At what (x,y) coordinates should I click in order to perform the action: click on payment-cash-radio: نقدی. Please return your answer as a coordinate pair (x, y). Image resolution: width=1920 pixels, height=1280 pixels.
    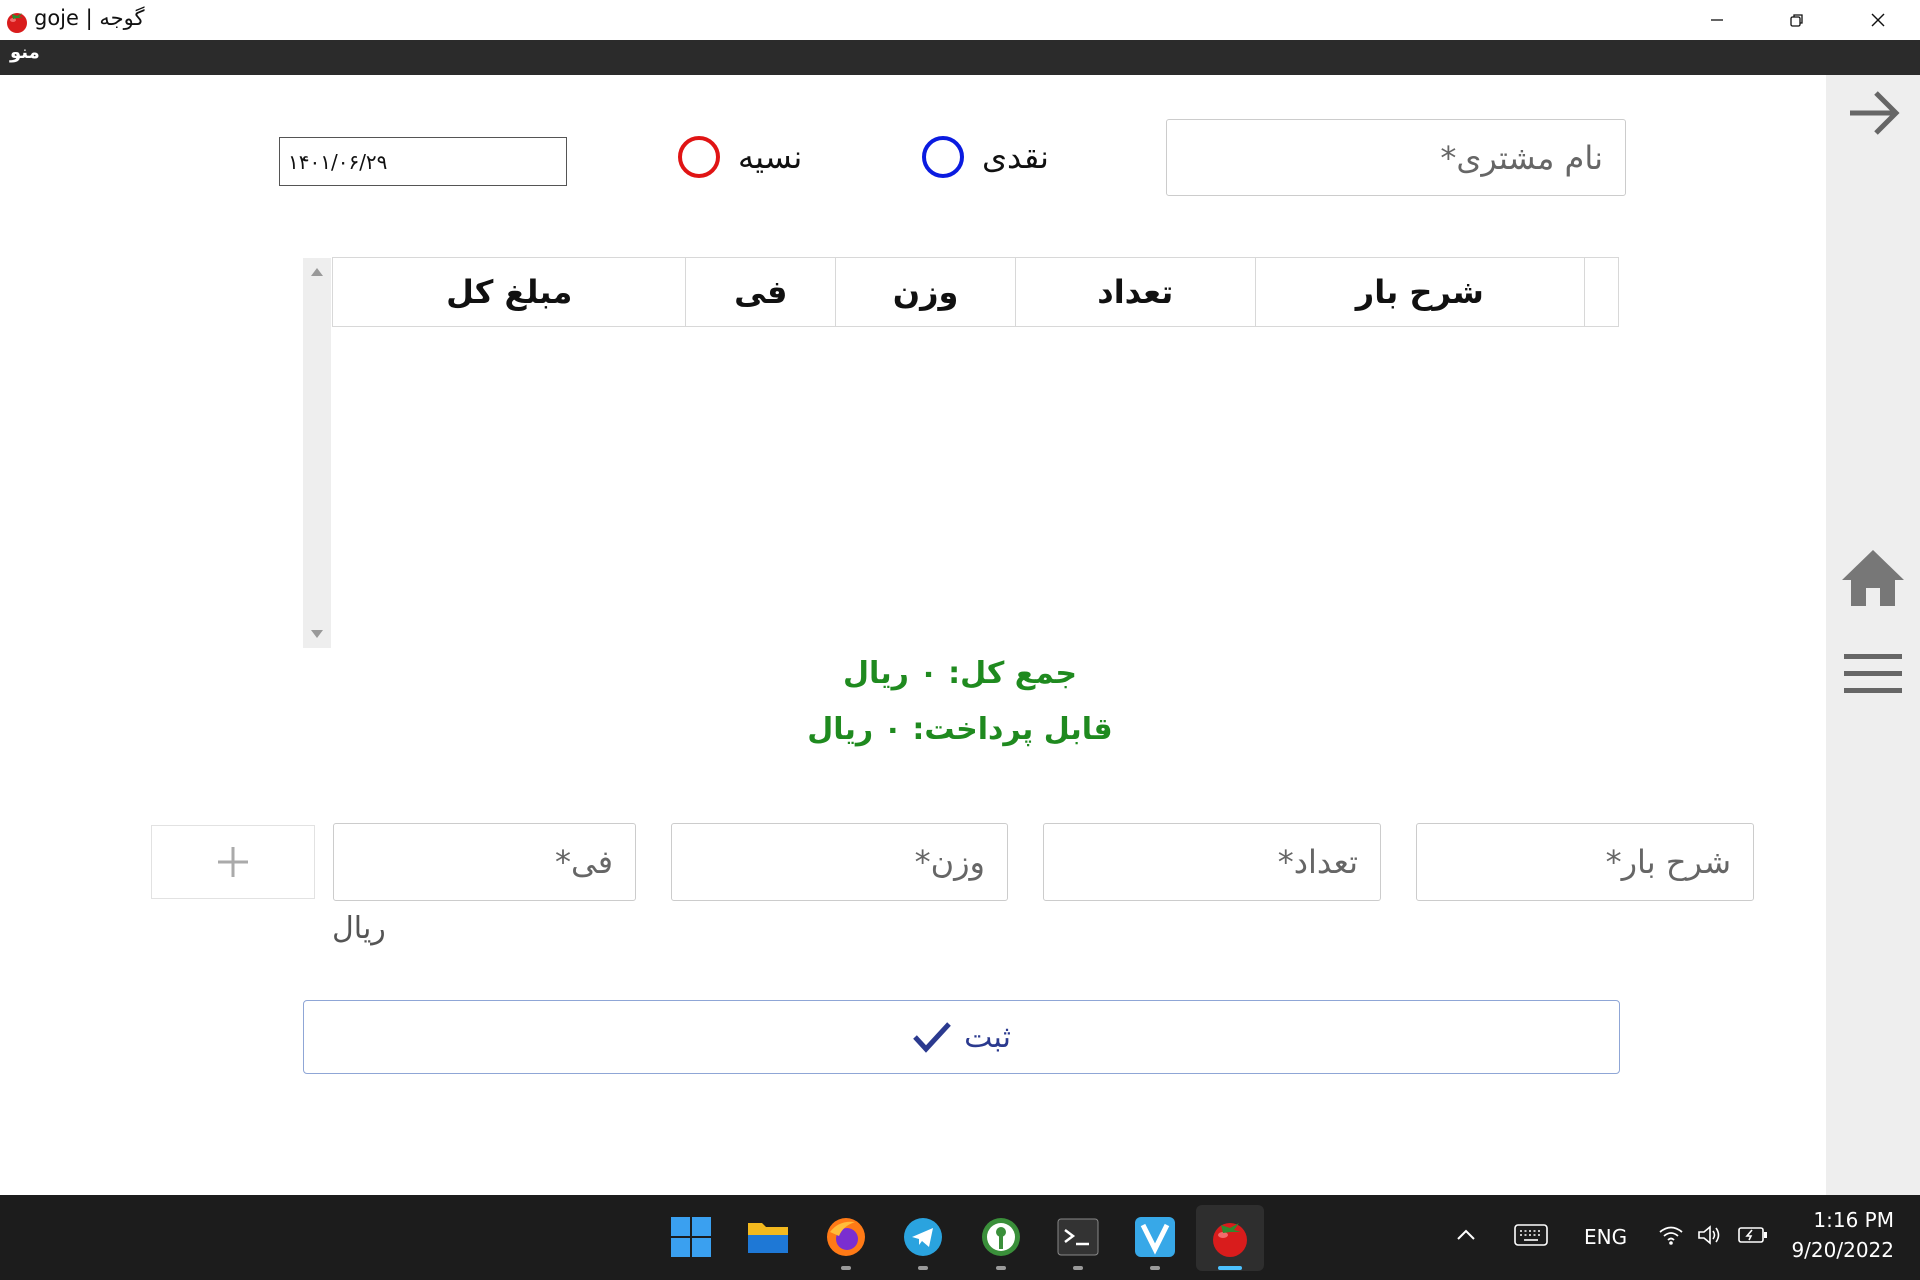
    Looking at the image, I should click on (985, 157).